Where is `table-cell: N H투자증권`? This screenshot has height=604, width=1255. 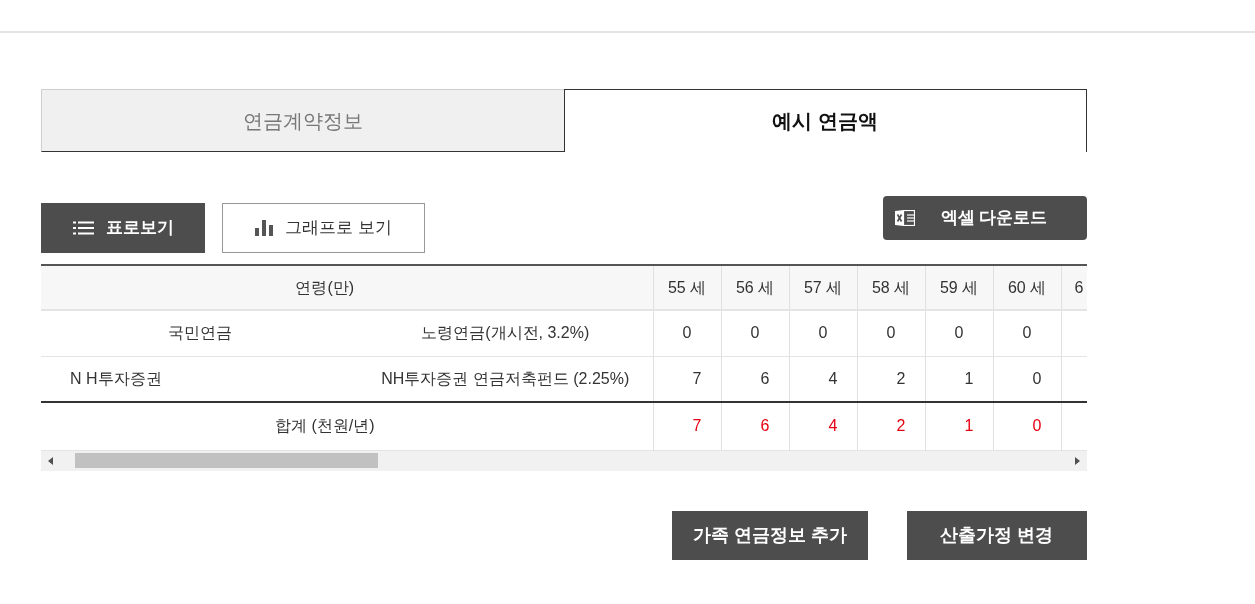 table-cell: N H투자증권 is located at coordinates (199, 379).